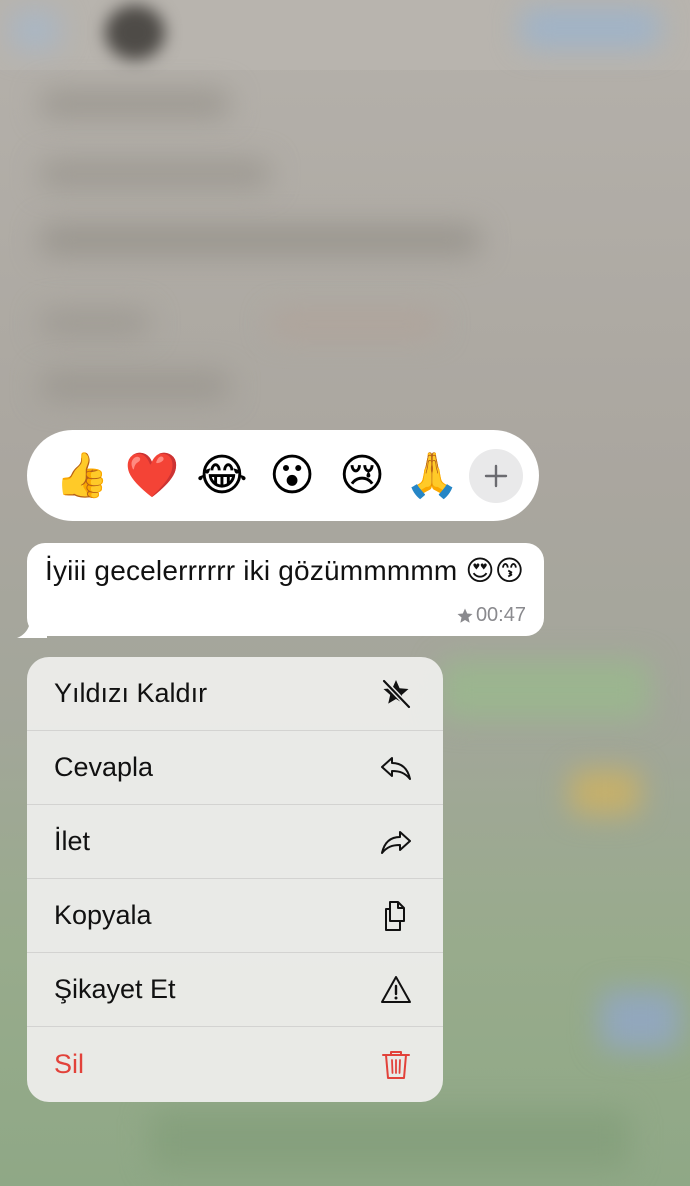 This screenshot has width=690, height=1186. Describe the element at coordinates (362, 476) in the screenshot. I see `reaction-crying: 😢` at that location.